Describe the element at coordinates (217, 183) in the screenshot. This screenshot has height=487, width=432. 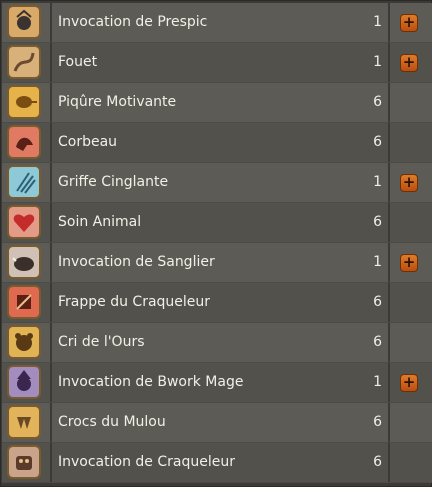
I see `spell-row: Griffe Cinglante 1 +` at that location.